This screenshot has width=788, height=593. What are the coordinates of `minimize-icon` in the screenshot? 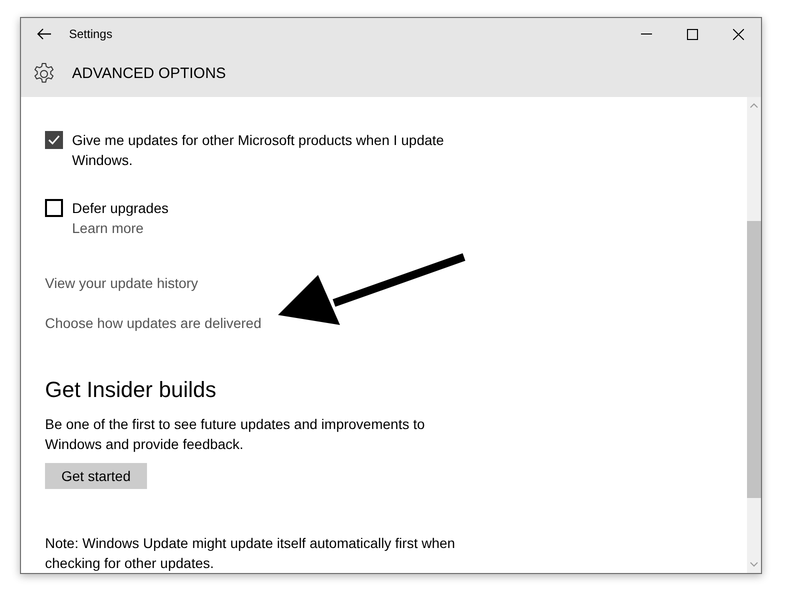 It's located at (646, 34).